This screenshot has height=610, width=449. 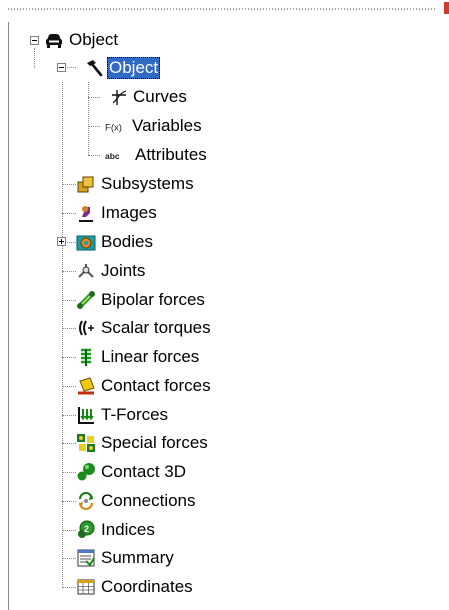 I want to click on tree-node-coordinates: Coordinates, so click(x=135, y=587).